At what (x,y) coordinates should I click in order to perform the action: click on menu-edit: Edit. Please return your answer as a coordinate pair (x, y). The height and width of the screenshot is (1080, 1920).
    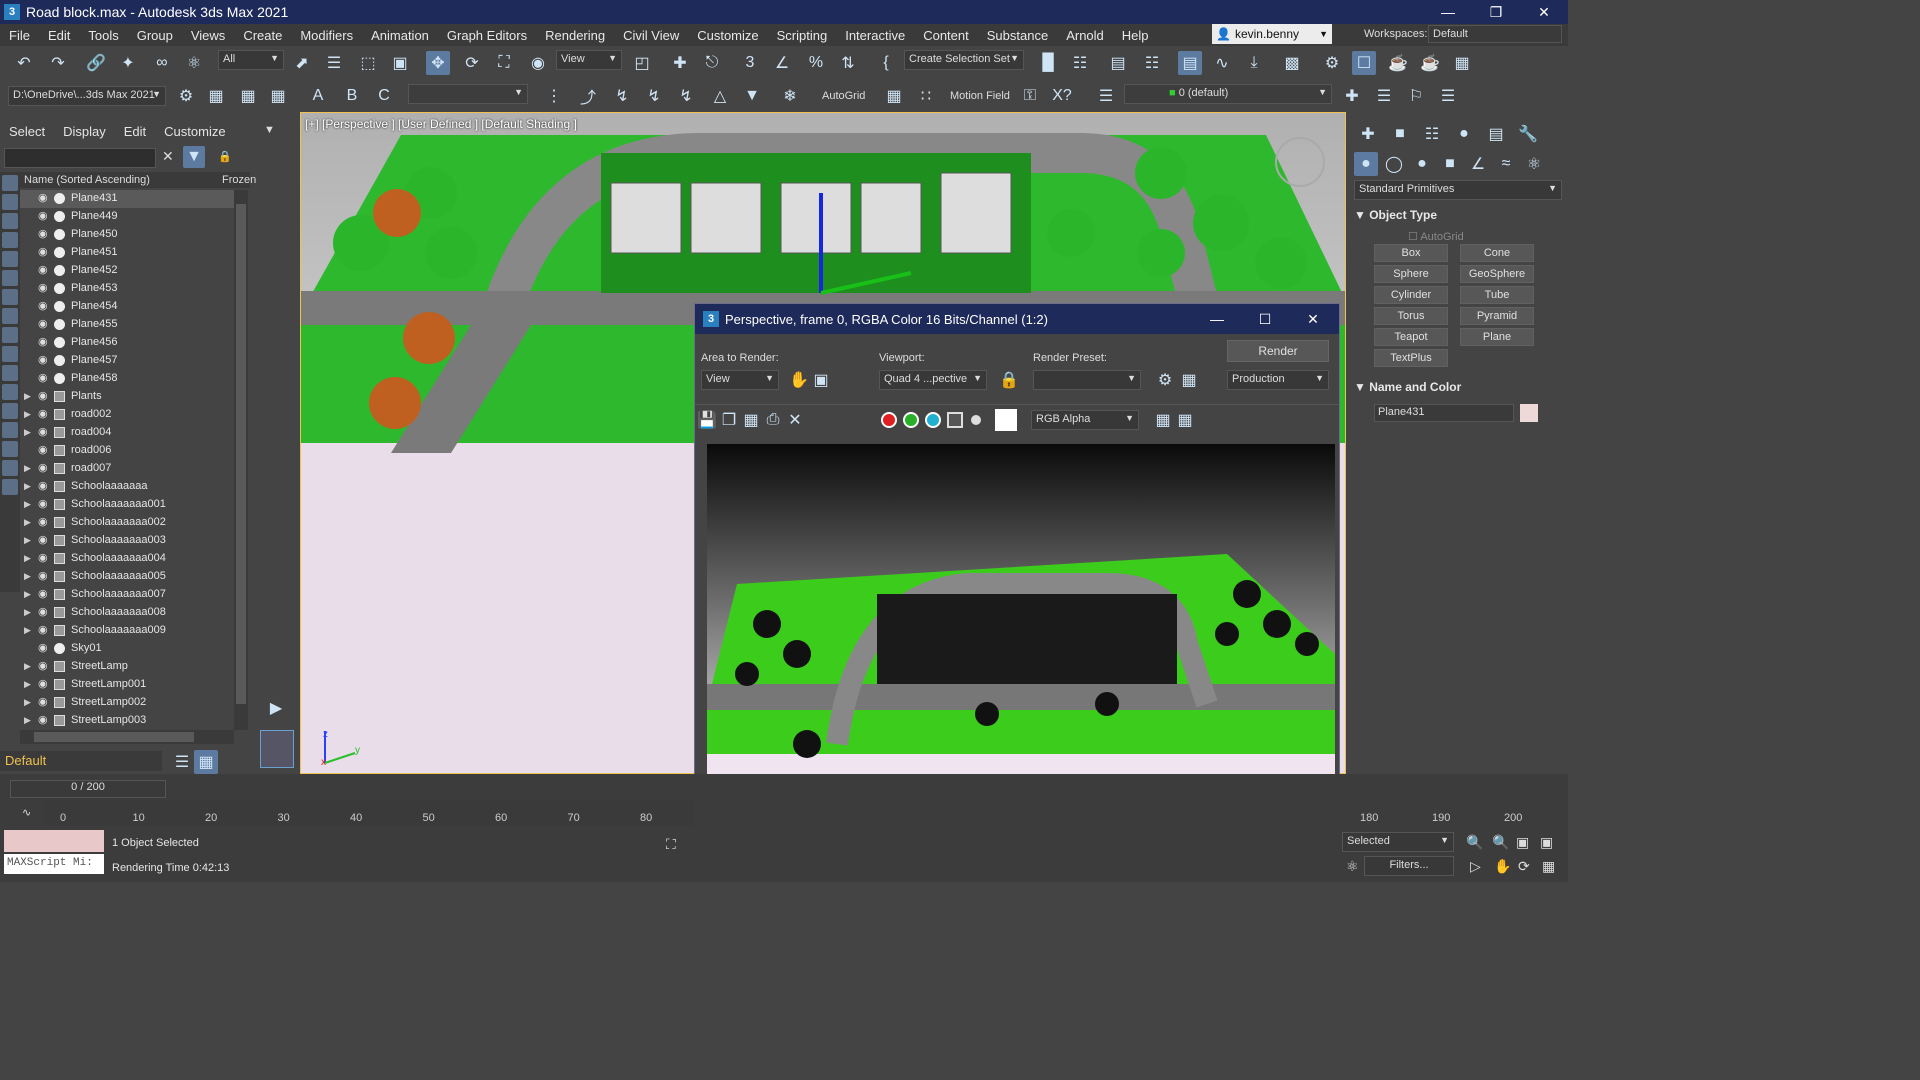
    Looking at the image, I should click on (59, 35).